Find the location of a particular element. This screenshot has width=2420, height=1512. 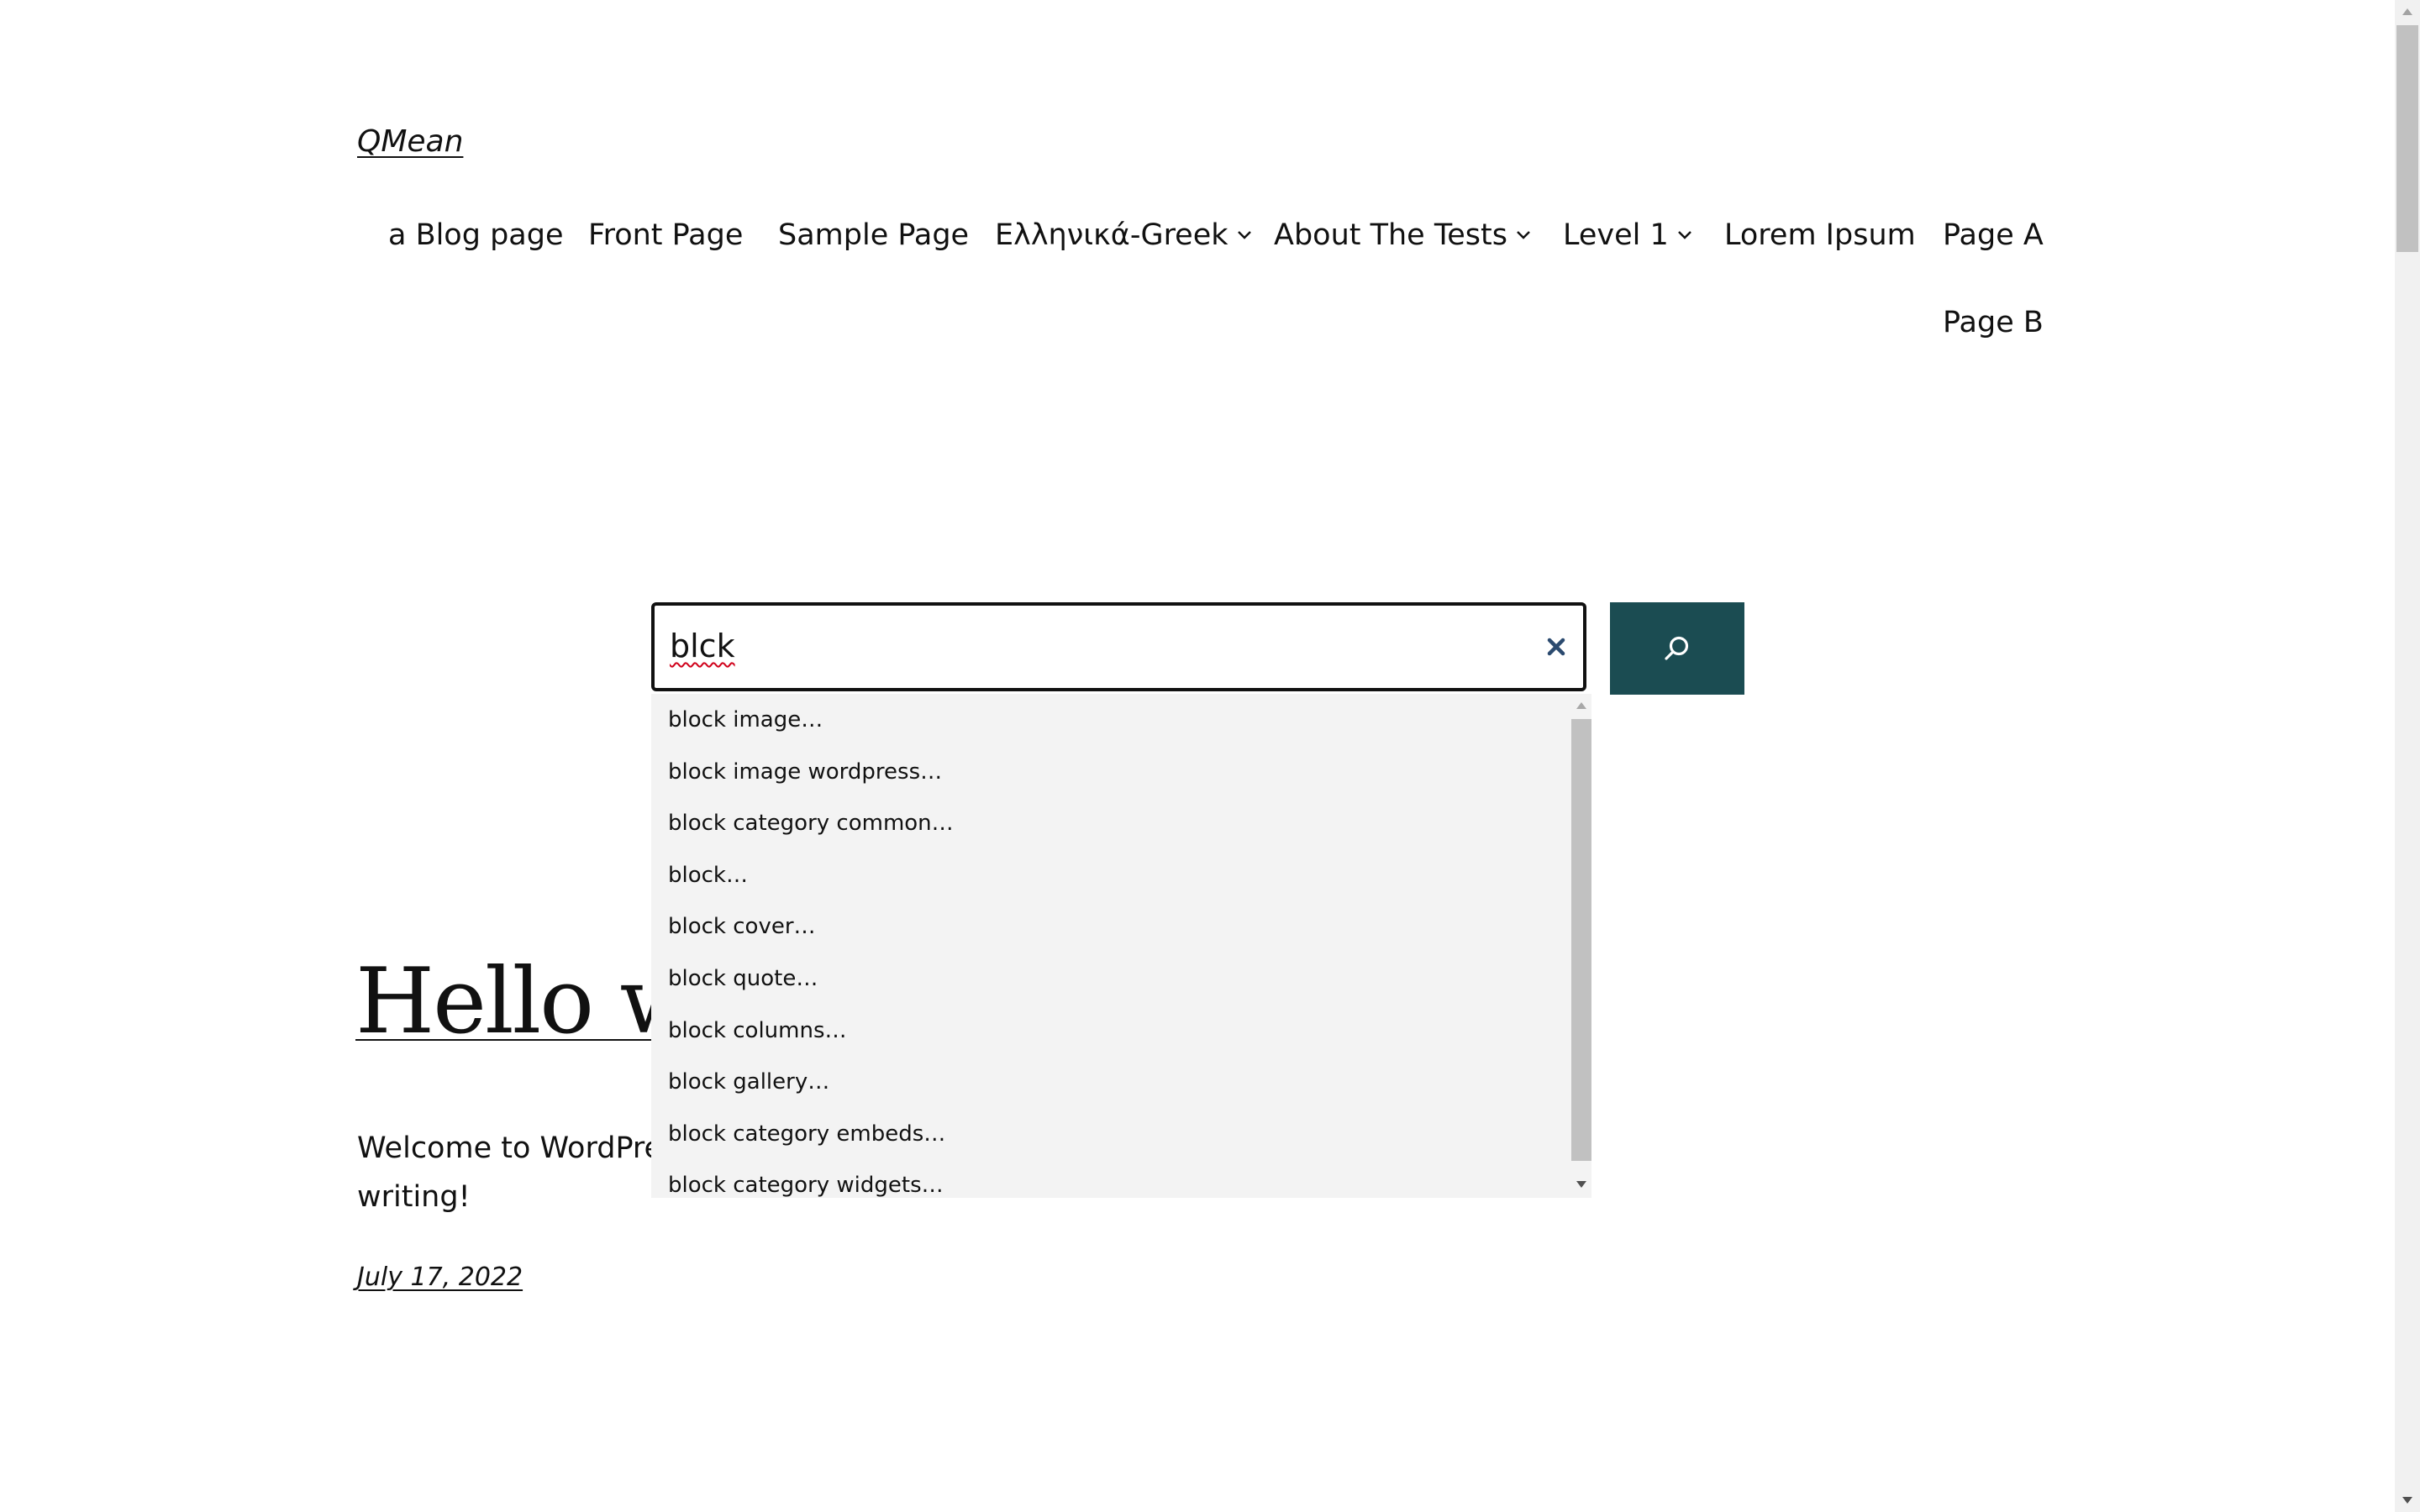

close-icon is located at coordinates (1556, 647).